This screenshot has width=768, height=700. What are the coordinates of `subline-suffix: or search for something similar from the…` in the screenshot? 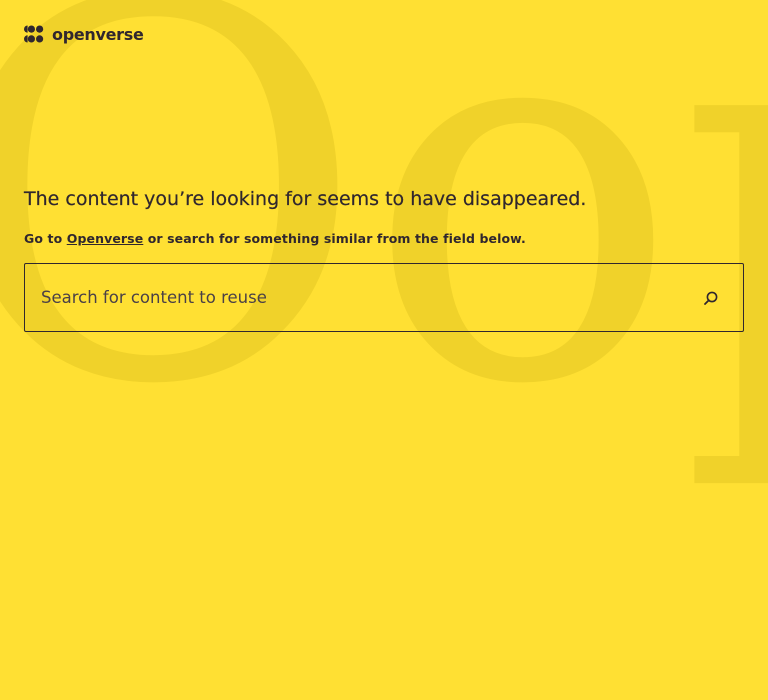 It's located at (336, 238).